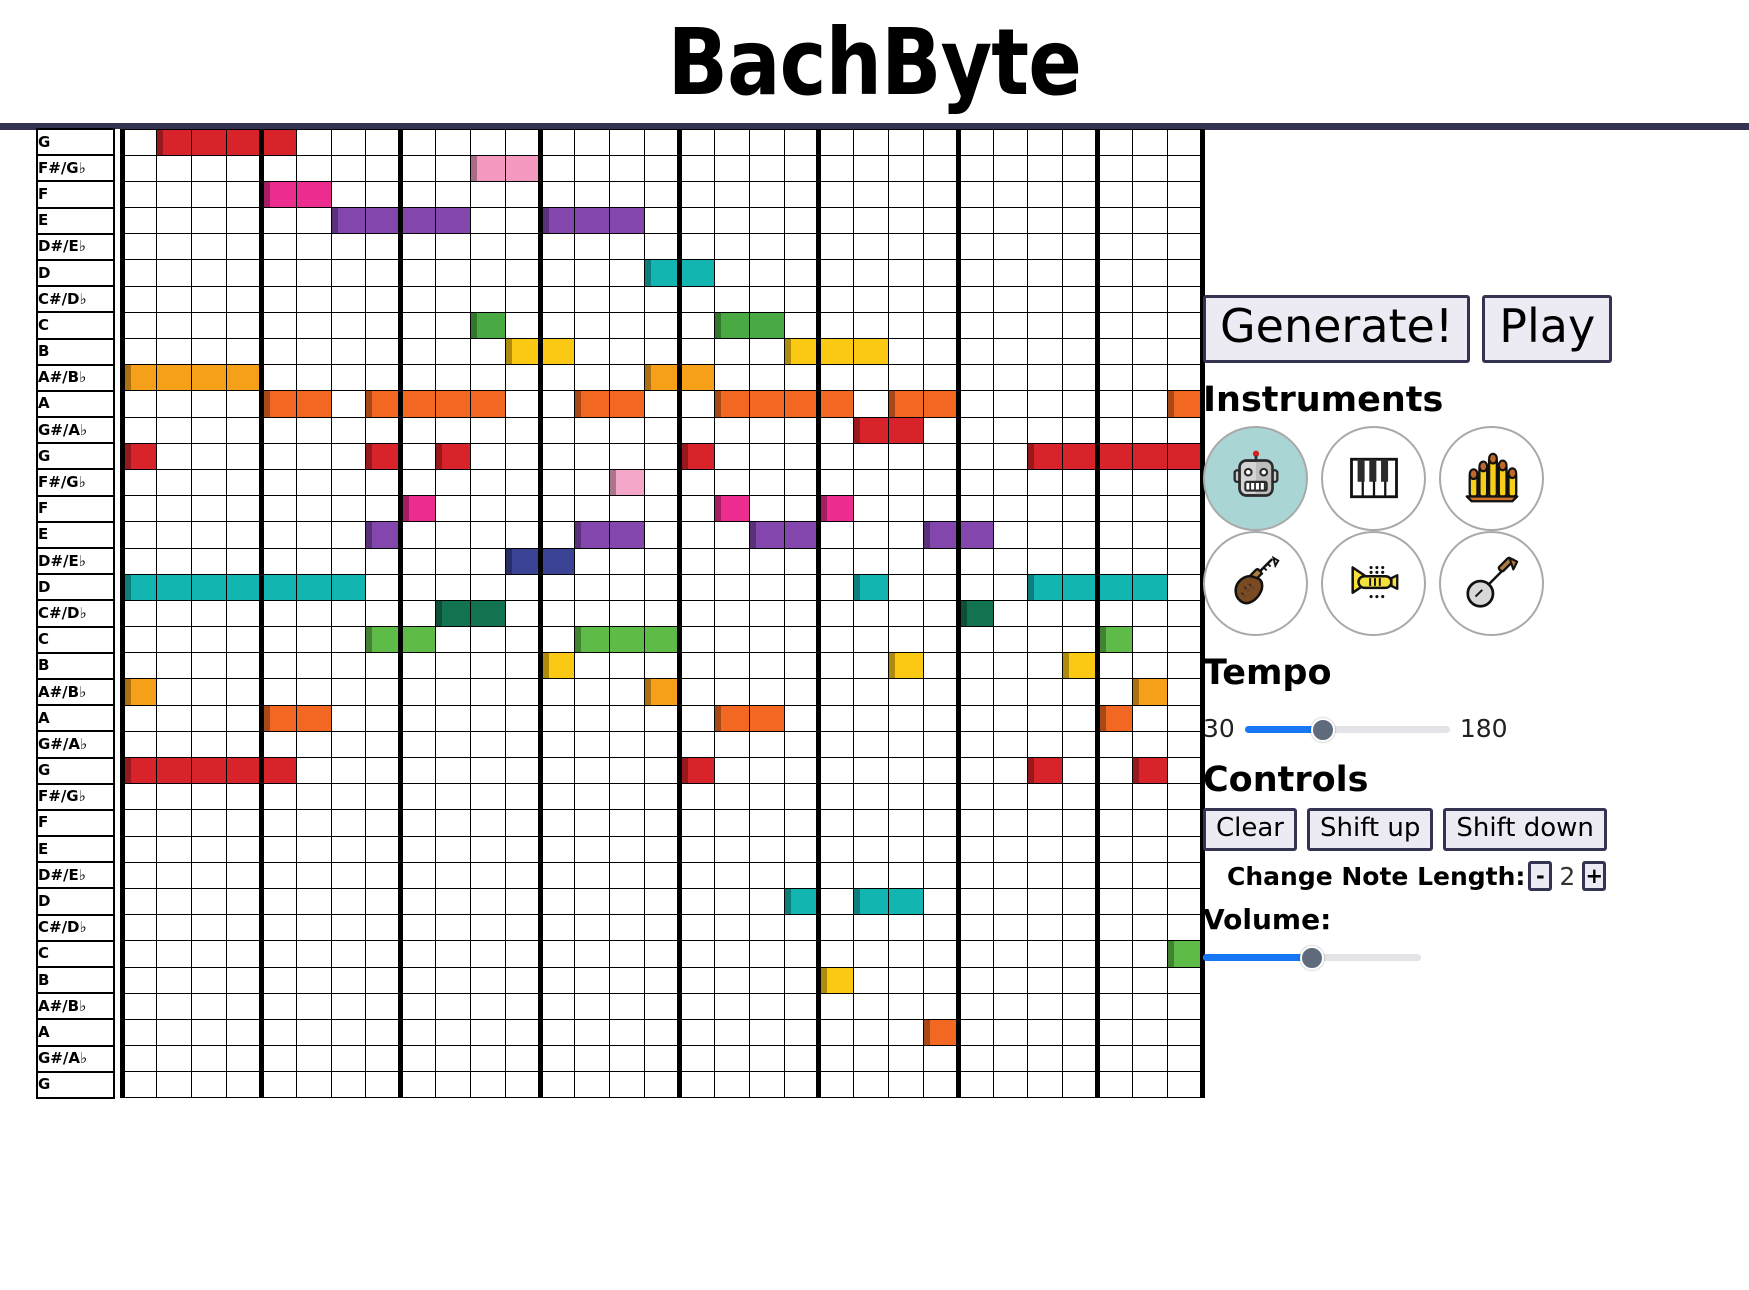 This screenshot has width=1749, height=1290. What do you see at coordinates (1312, 958) in the screenshot?
I see `volume-slider` at bounding box center [1312, 958].